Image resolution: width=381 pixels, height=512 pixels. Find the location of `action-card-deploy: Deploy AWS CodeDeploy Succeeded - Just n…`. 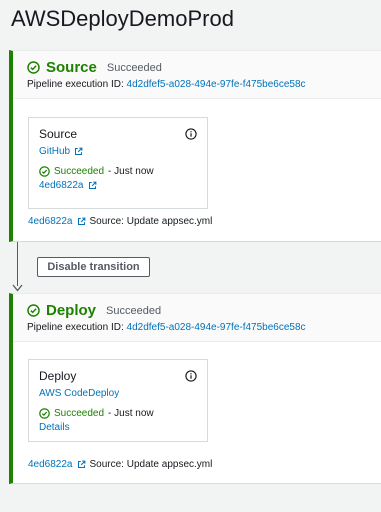

action-card-deploy: Deploy AWS CodeDeploy Succeeded - Just n… is located at coordinates (118, 400).